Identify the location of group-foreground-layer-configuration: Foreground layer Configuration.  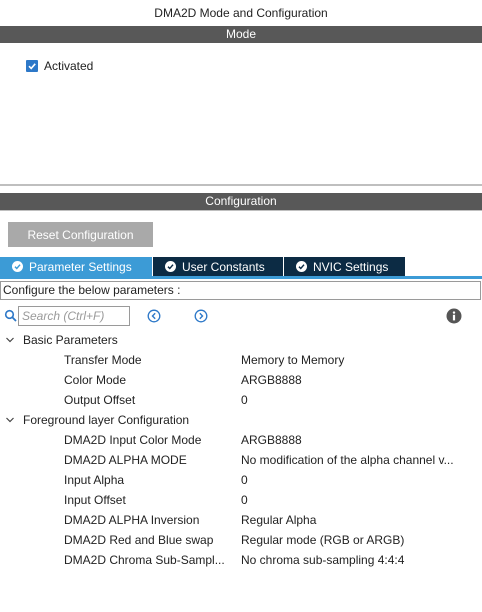
(241, 420).